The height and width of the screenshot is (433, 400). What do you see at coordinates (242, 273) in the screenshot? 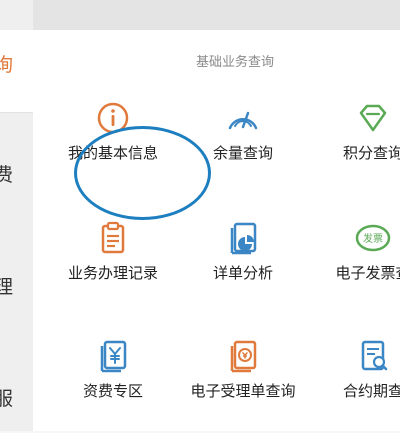
I see `tile-label: 详单分析` at bounding box center [242, 273].